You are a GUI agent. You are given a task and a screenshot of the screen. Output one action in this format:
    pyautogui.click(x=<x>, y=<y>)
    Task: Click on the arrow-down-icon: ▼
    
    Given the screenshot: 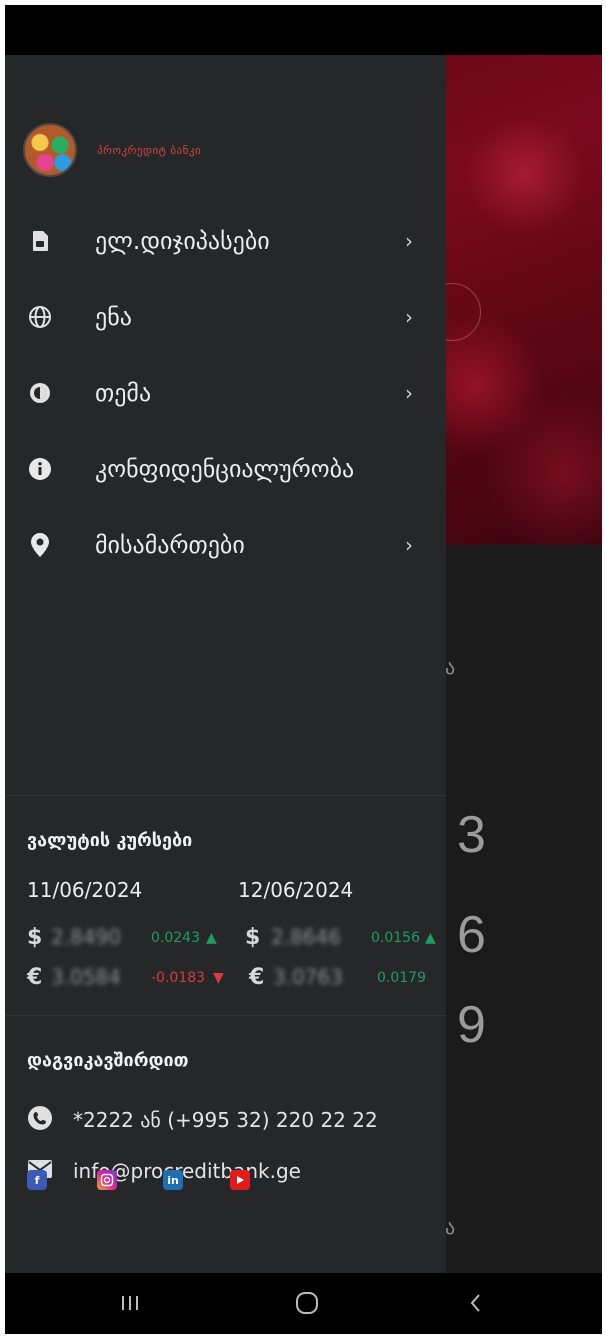 What is the action you would take?
    pyautogui.click(x=218, y=978)
    